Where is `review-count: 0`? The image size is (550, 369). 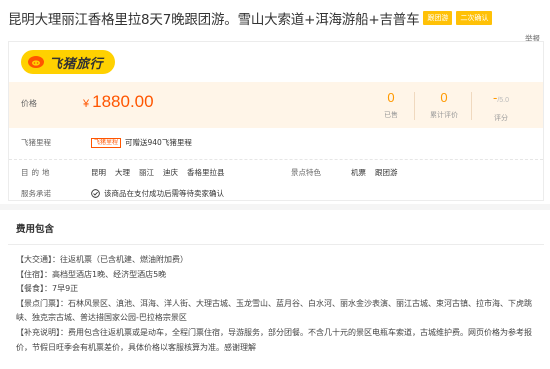 review-count: 0 is located at coordinates (444, 97).